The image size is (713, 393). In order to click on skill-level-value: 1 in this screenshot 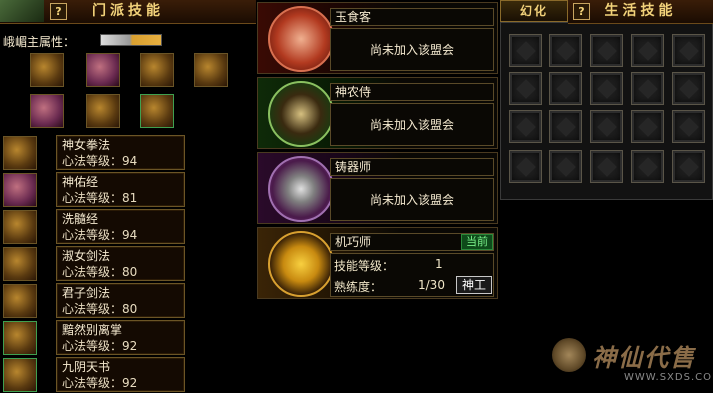, I will do `click(439, 264)`.